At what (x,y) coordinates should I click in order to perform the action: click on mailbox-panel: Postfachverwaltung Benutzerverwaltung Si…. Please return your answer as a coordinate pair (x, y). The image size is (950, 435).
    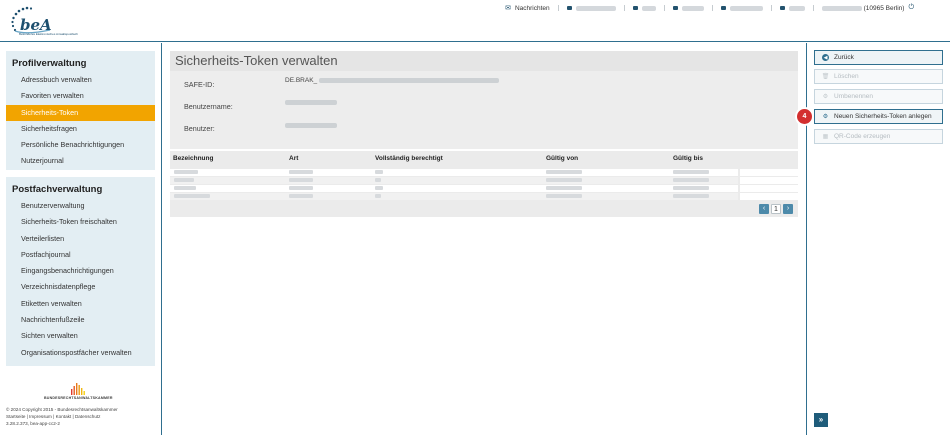
    Looking at the image, I should click on (80, 271).